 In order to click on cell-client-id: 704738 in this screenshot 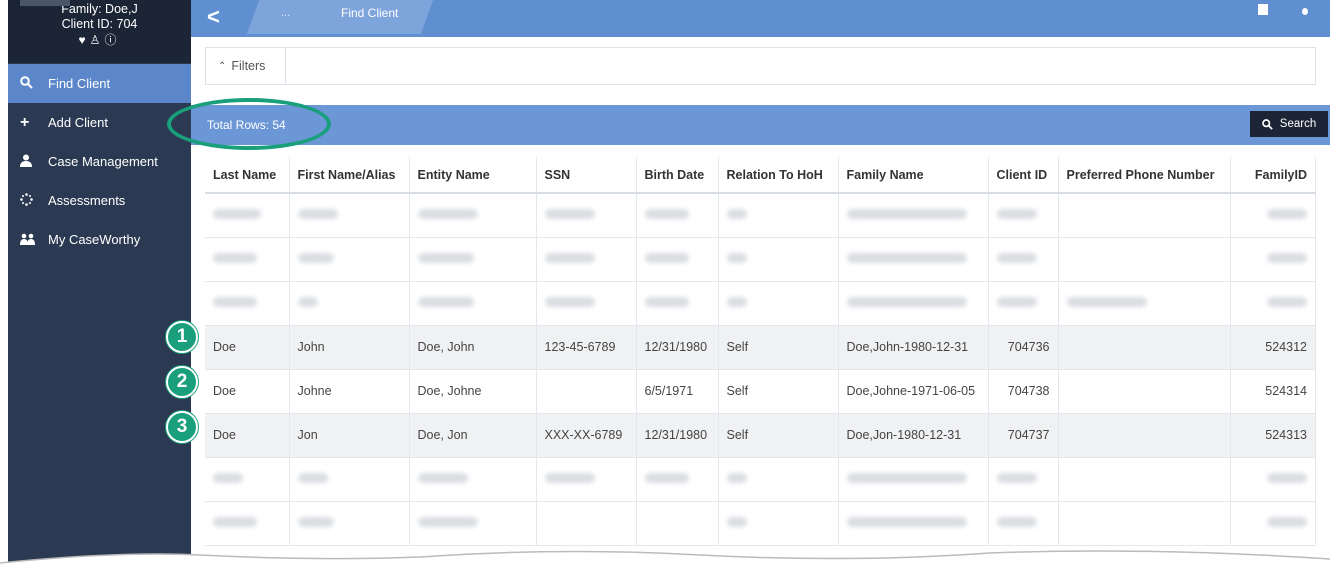, I will do `click(1023, 391)`.